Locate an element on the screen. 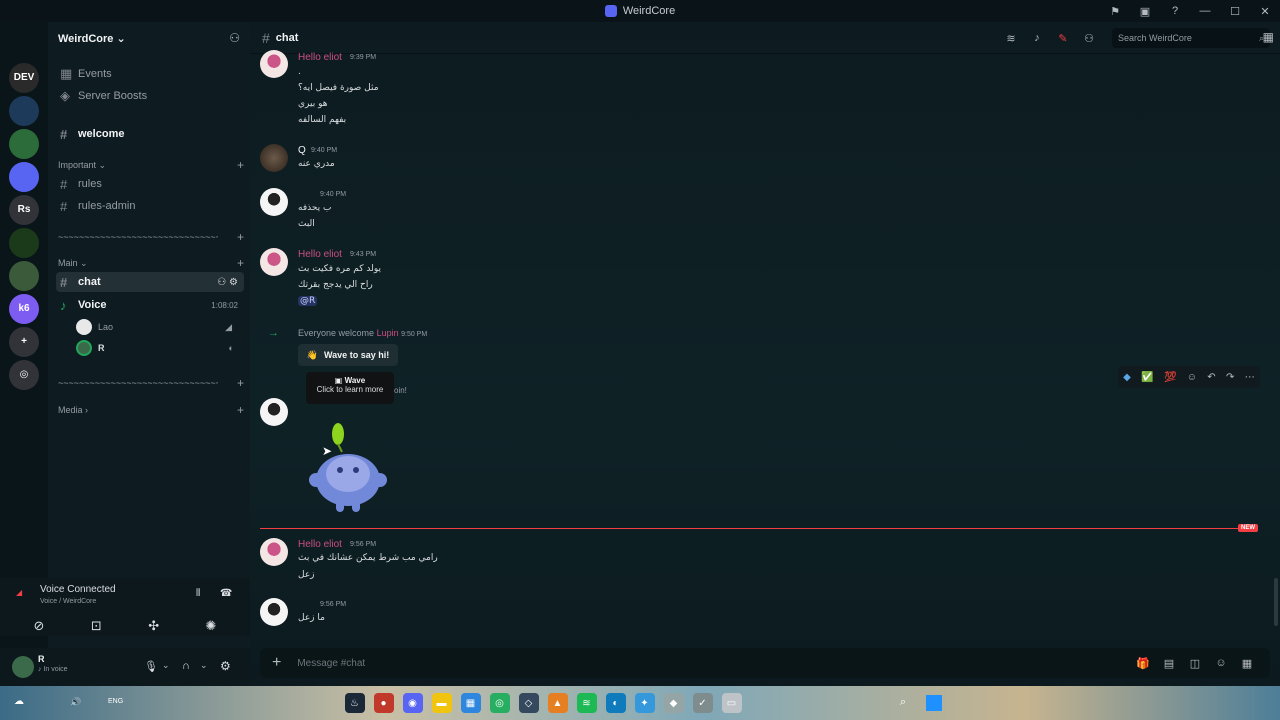 This screenshot has height=720, width=1280. app-check-icon: ✓ is located at coordinates (702, 703).